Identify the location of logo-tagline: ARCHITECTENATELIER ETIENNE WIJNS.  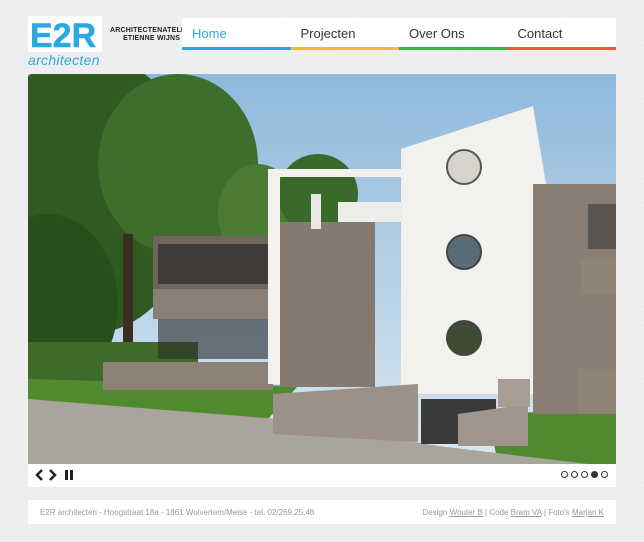
(151, 35).